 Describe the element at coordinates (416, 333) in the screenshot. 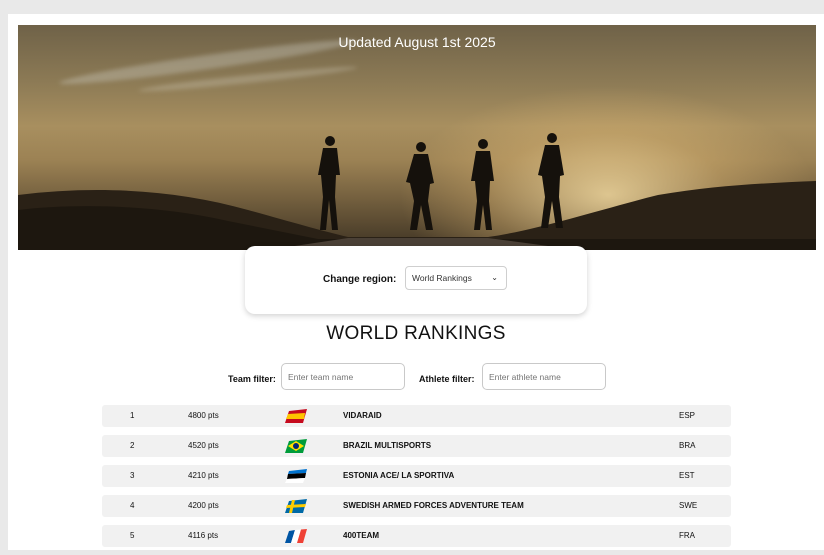

I see `page-title: WORLD RANKINGS` at that location.